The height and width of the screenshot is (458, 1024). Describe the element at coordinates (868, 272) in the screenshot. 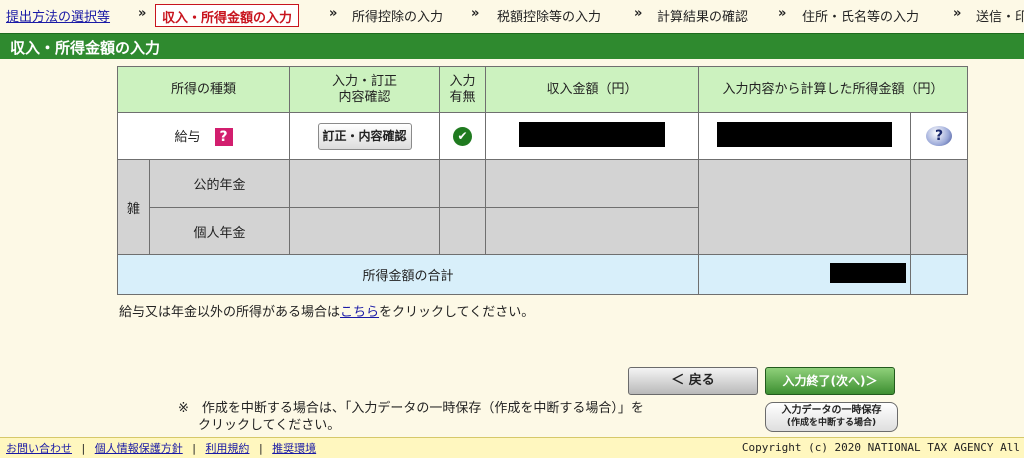

I see `redacted-total-amount` at that location.